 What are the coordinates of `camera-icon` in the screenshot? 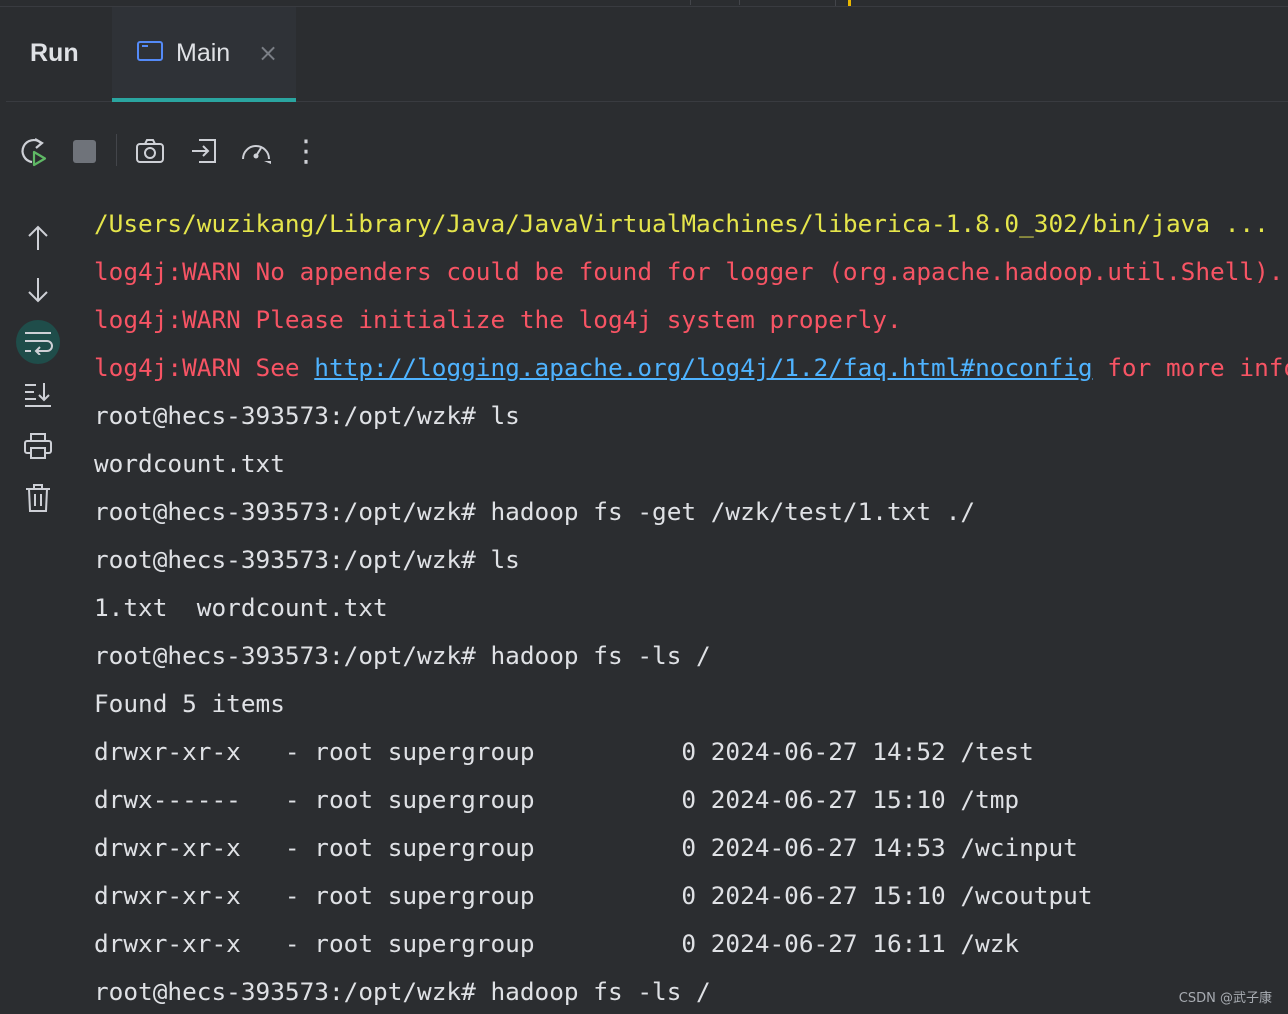 It's located at (150, 151).